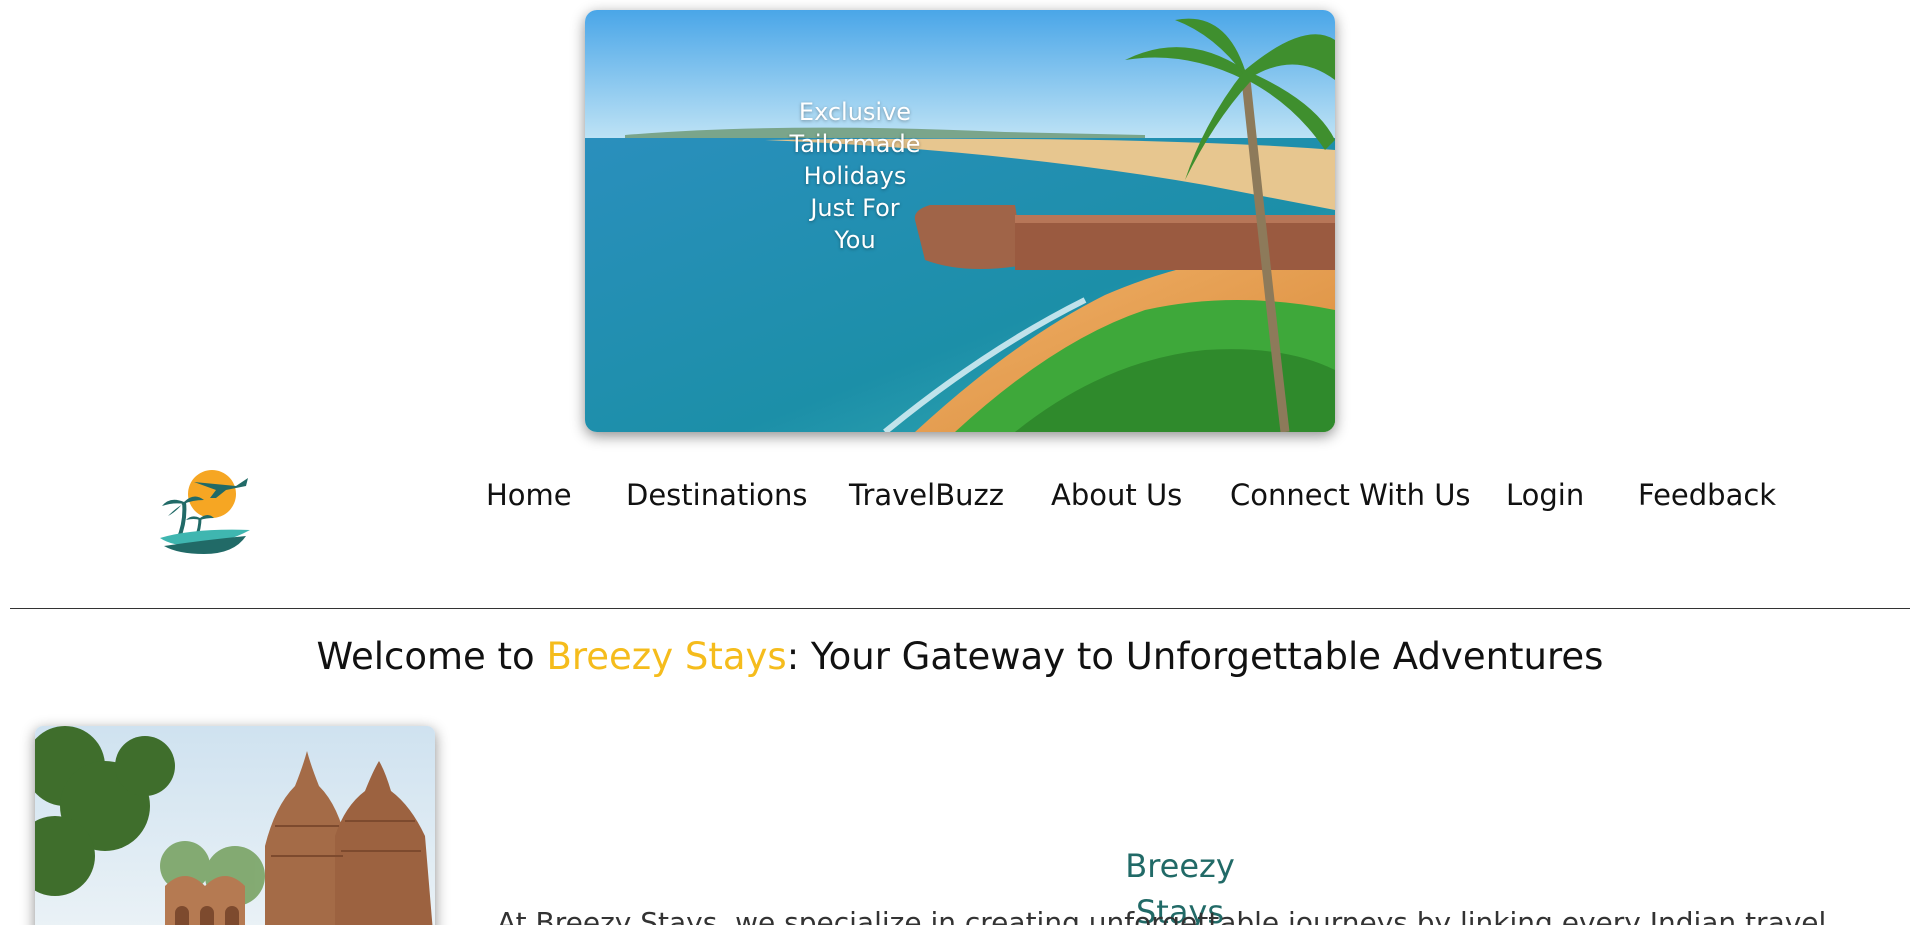  Describe the element at coordinates (960, 608) in the screenshot. I see `header-divider` at that location.